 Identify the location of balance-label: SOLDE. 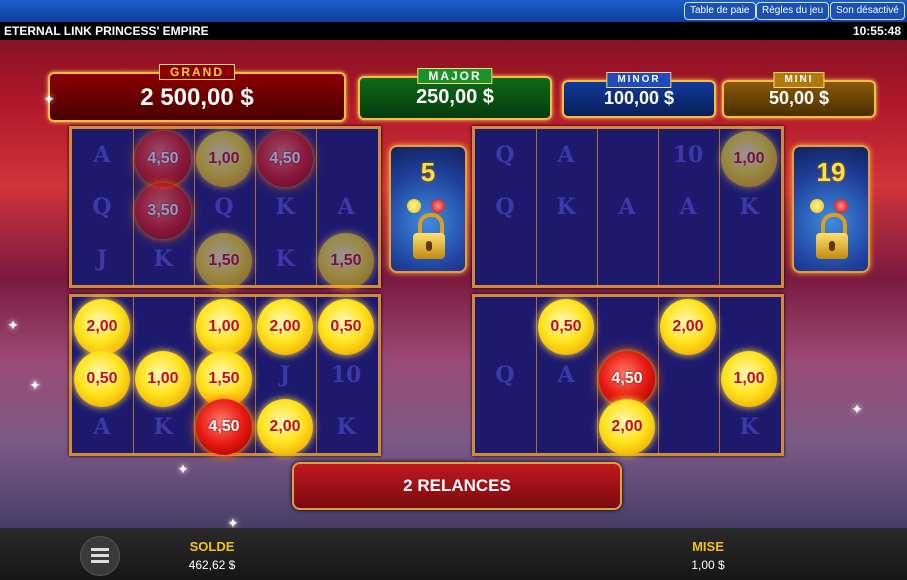
(212, 546).